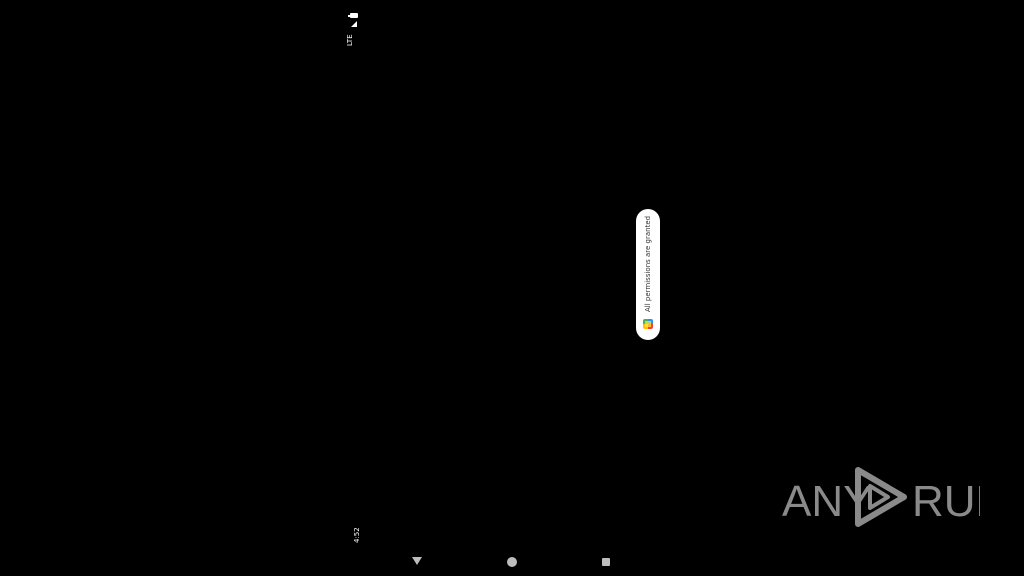 This screenshot has width=1024, height=576. Describe the element at coordinates (350, 40) in the screenshot. I see `network-type-label: LTE` at that location.